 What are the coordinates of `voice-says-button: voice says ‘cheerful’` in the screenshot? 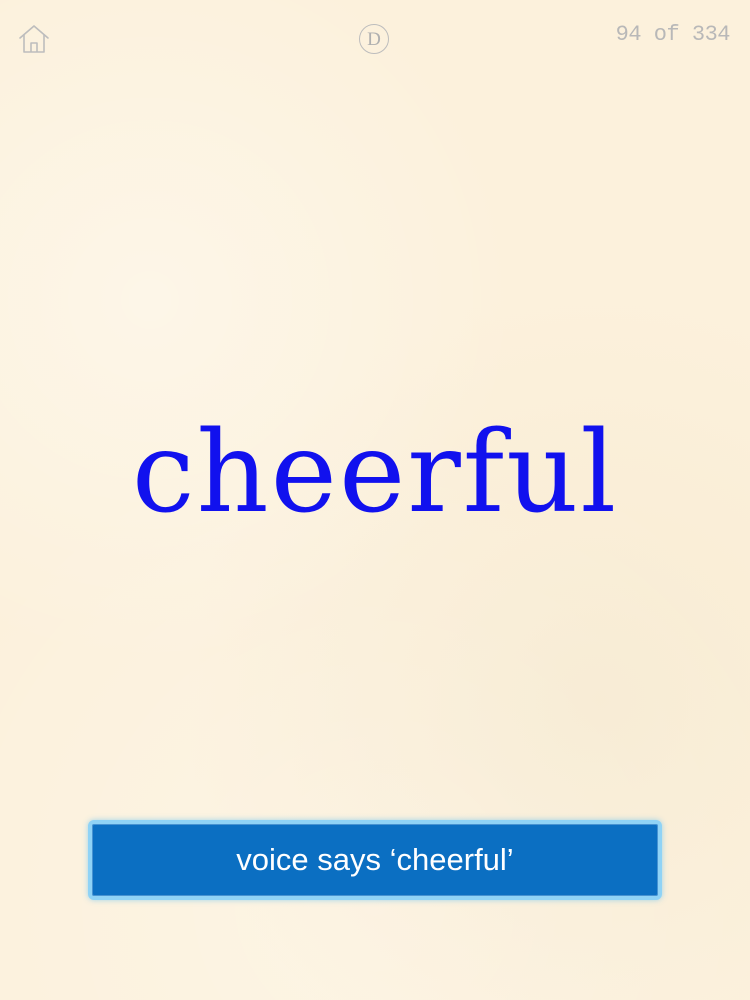 It's located at (375, 860).